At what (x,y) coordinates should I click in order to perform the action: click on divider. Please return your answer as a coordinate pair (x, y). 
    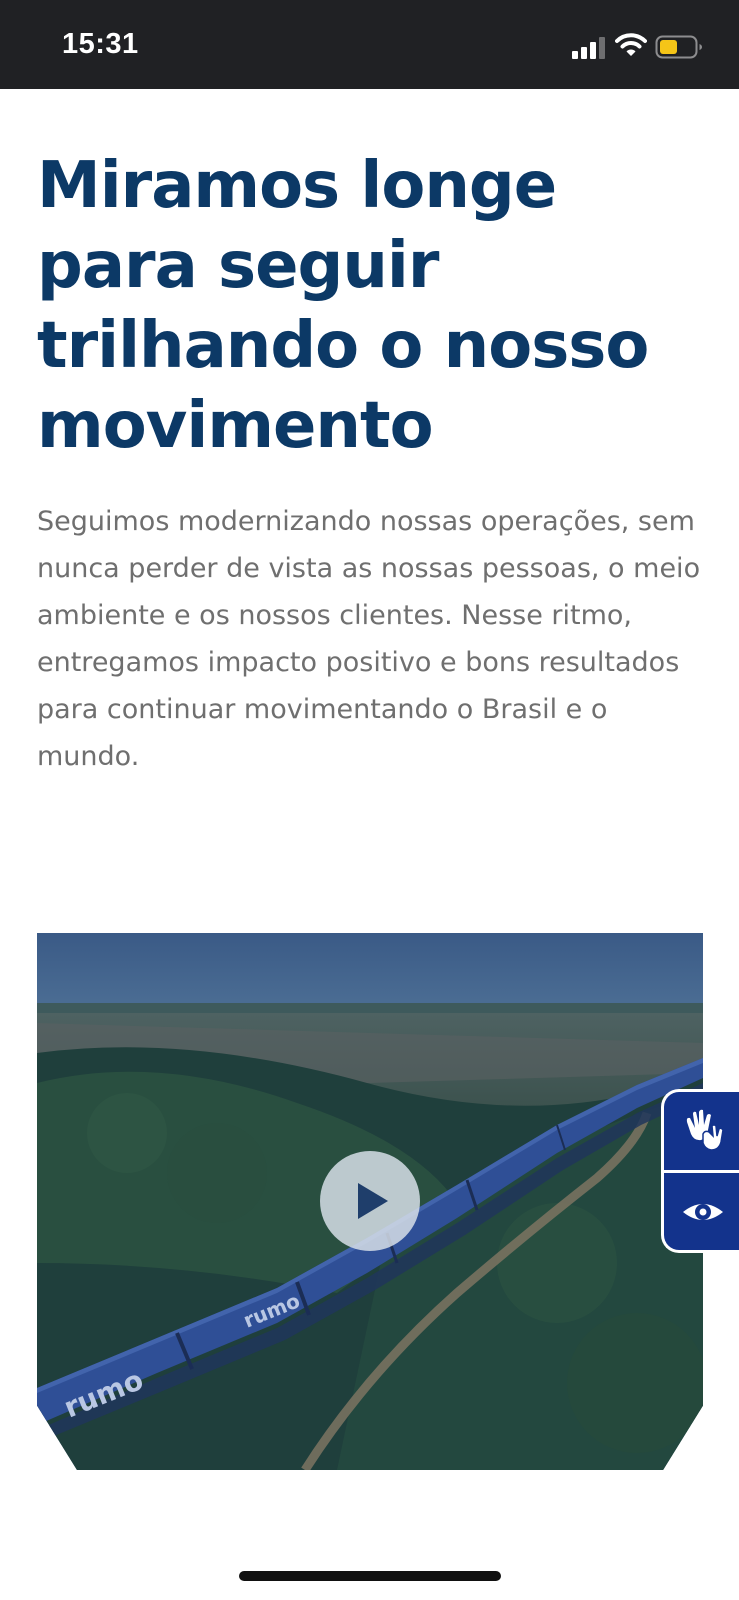
    Looking at the image, I should click on (701, 1171).